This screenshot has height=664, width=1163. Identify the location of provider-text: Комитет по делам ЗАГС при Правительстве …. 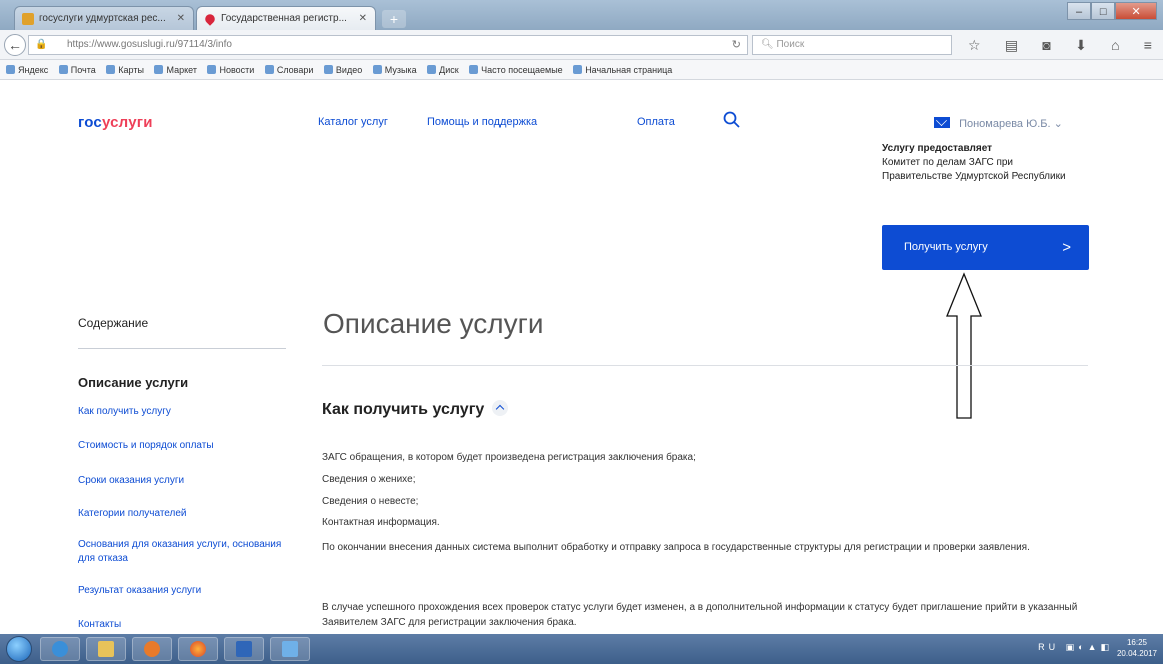
(974, 169).